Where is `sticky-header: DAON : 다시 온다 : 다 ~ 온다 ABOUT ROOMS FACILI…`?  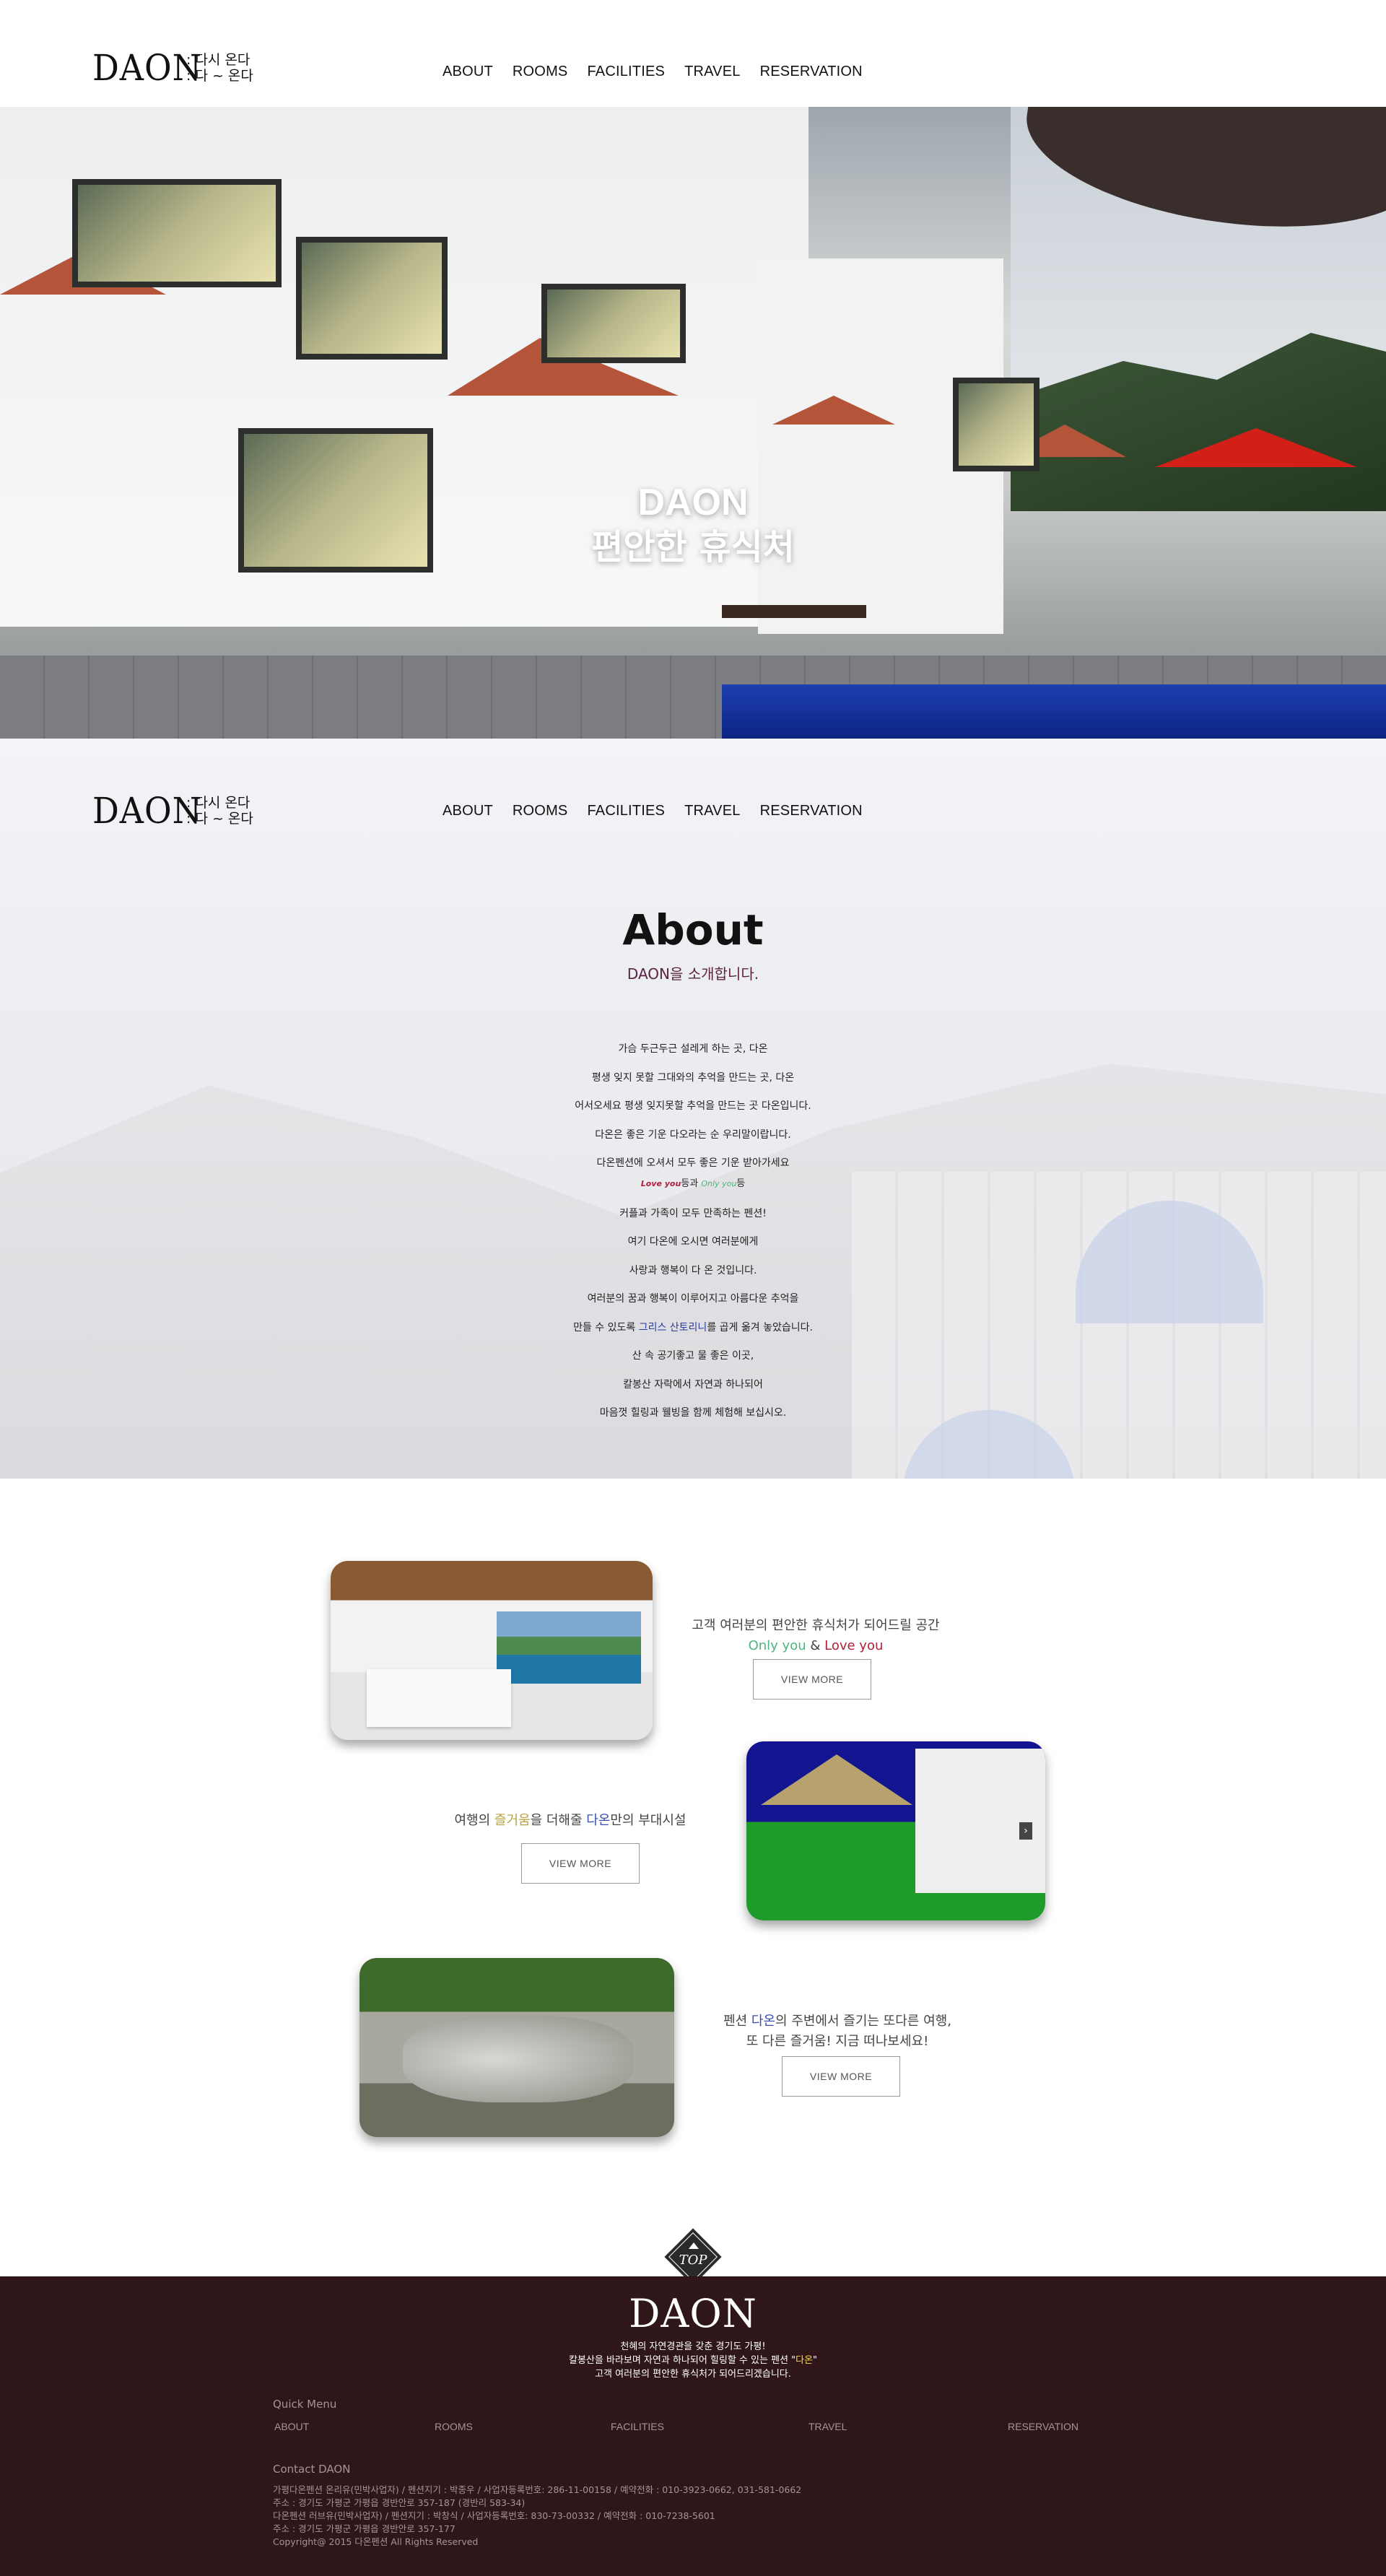 sticky-header: DAON : 다시 온다 : 다 ~ 온다 ABOUT ROOMS FACILI… is located at coordinates (693, 792).